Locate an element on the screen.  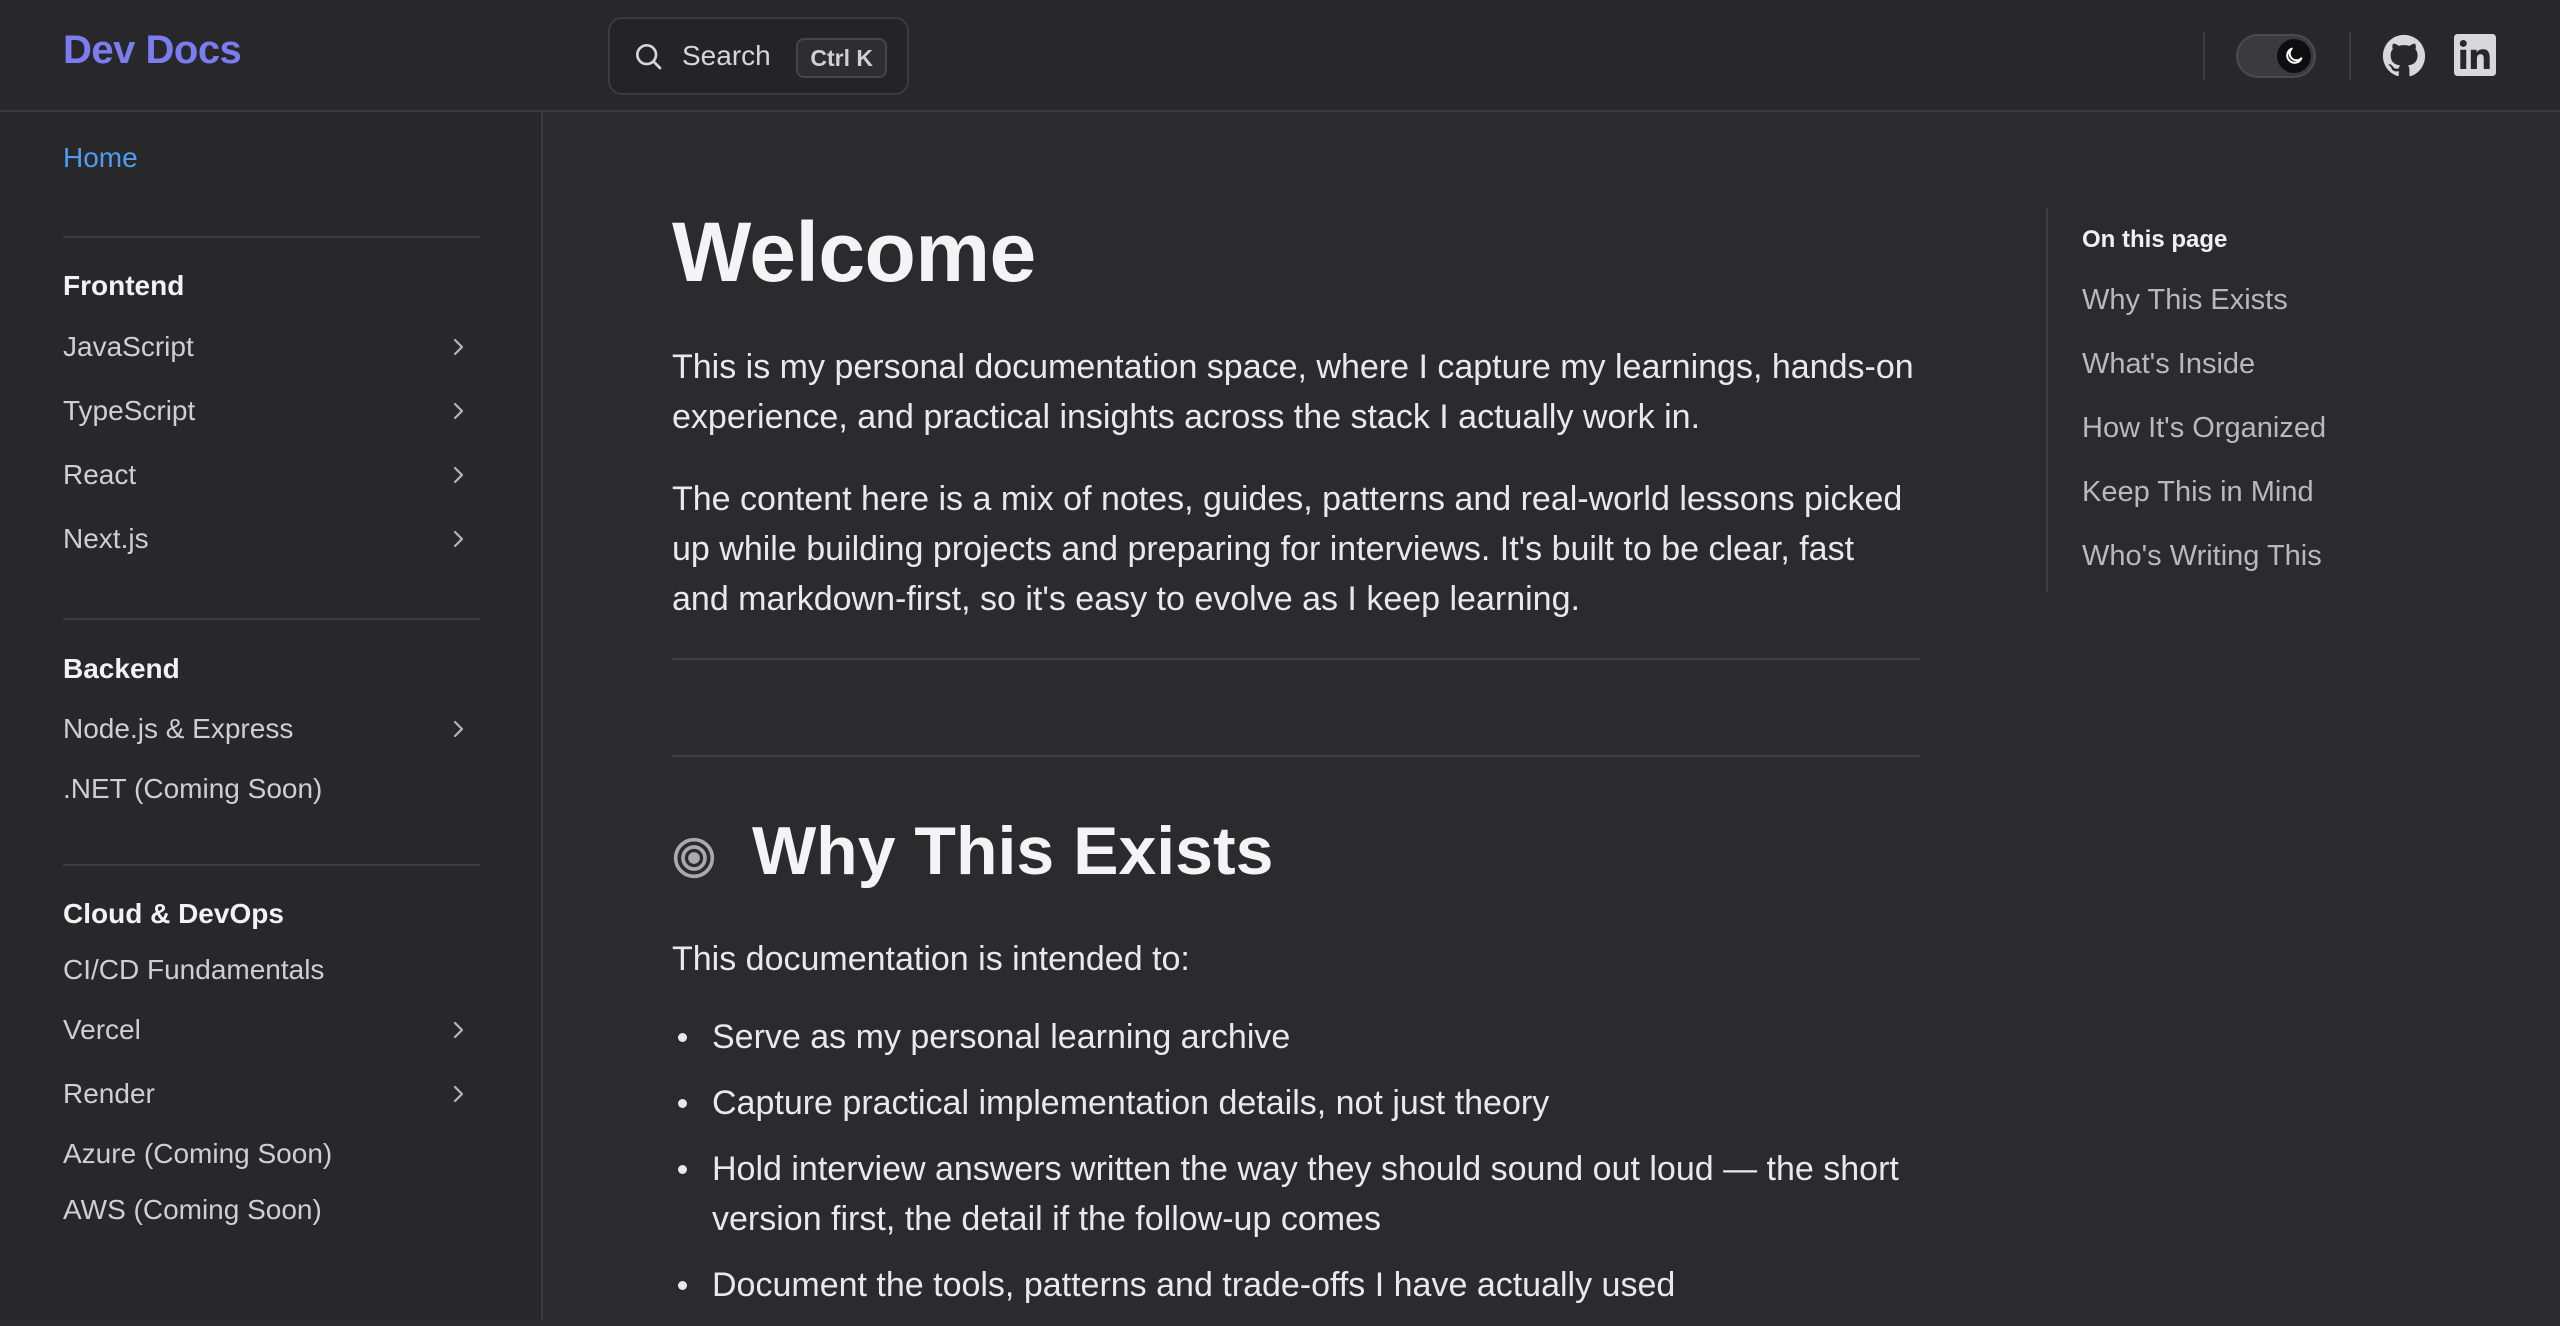
sidebar-item-cicd: CI/CD Fundamentals is located at coordinates (271, 970).